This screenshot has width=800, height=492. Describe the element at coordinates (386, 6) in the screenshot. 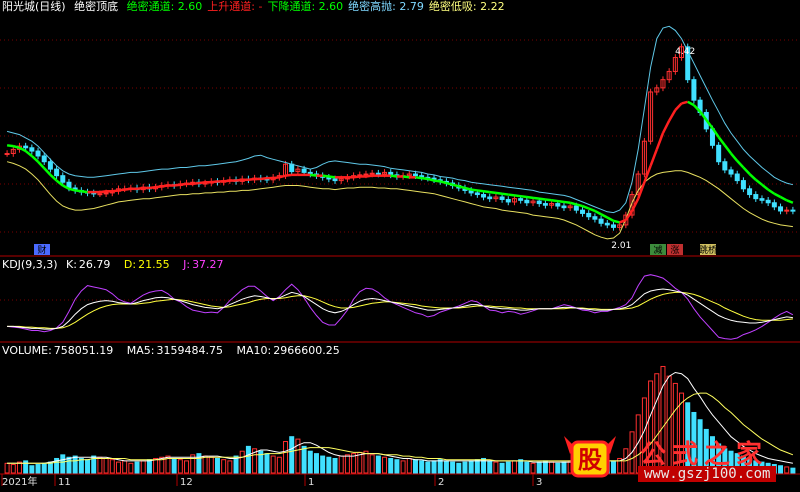

I see `param-3: 绝密高抛: 2.79` at that location.